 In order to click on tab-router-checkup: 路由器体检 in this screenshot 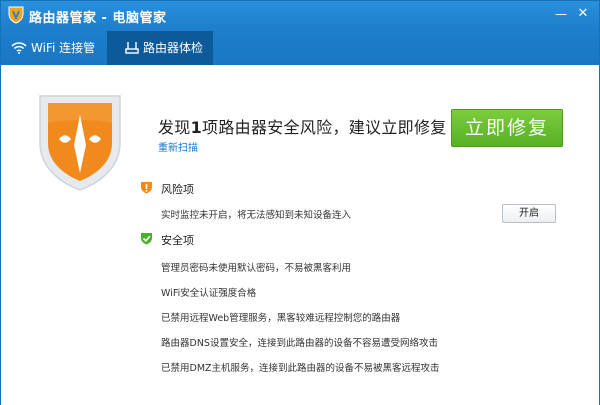, I will do `click(160, 48)`.